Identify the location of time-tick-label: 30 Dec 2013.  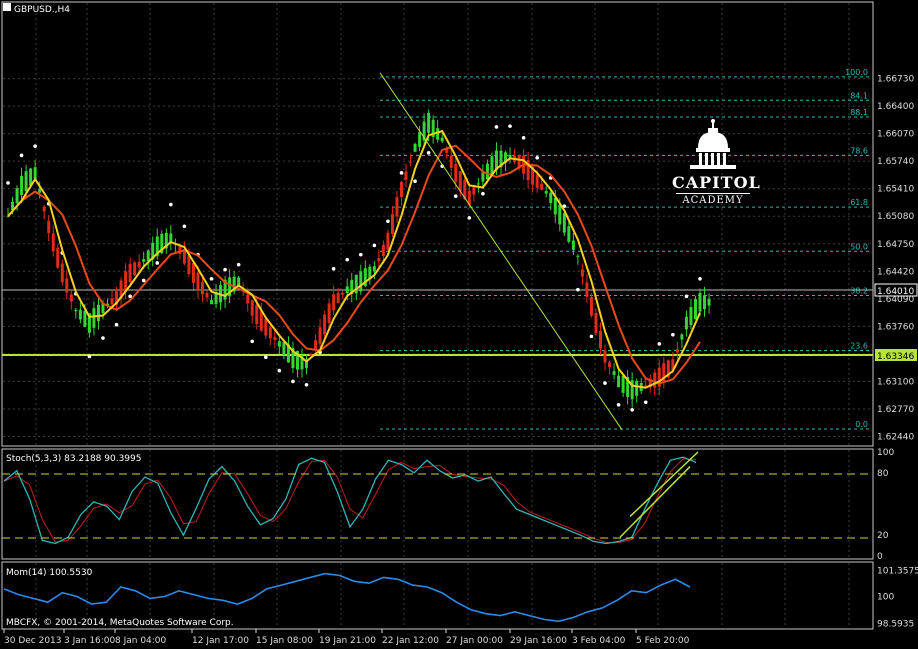
(33, 641).